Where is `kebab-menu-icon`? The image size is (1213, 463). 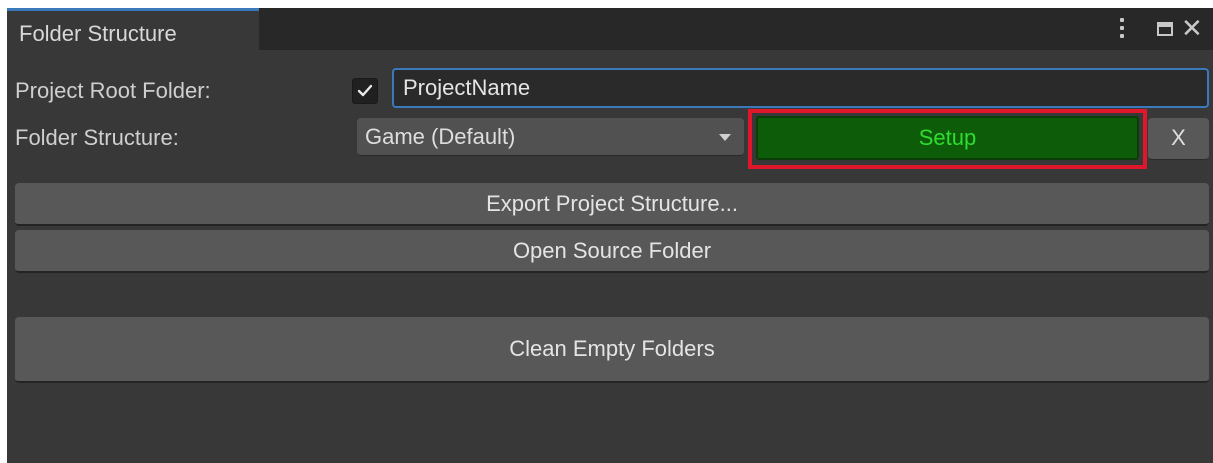 kebab-menu-icon is located at coordinates (1122, 28).